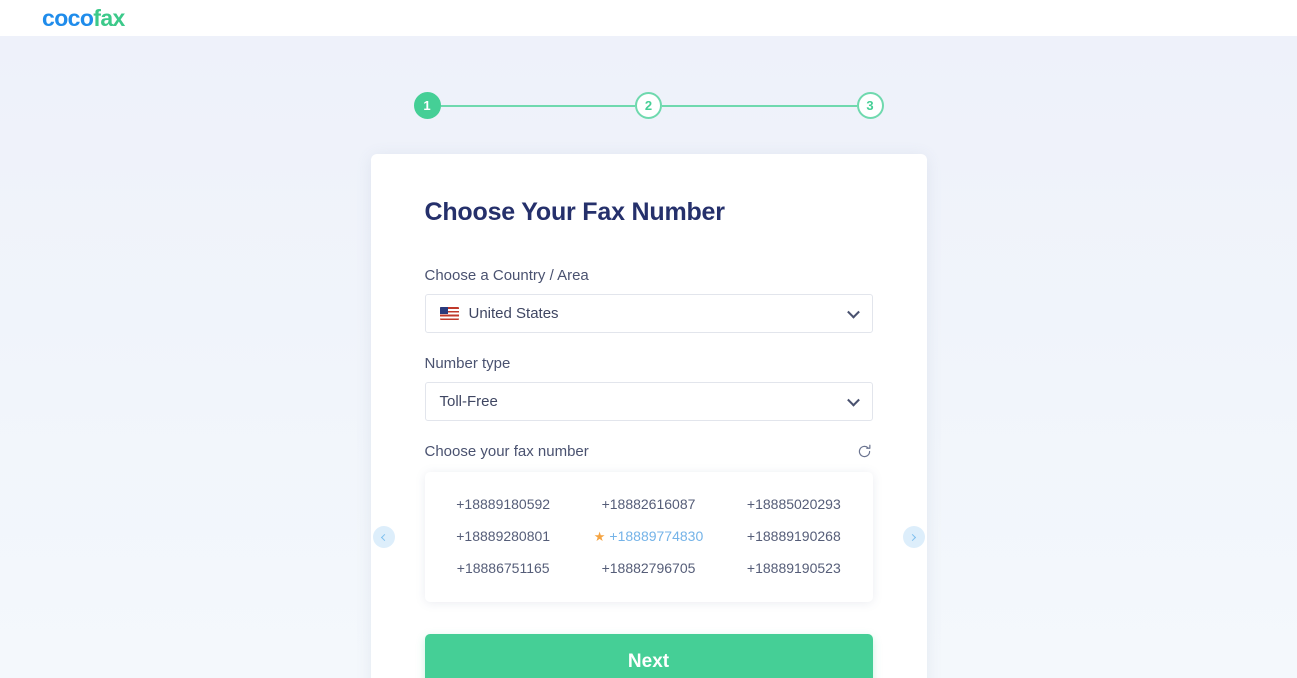  What do you see at coordinates (503, 504) in the screenshot?
I see `fax-number-option: +18889180592` at bounding box center [503, 504].